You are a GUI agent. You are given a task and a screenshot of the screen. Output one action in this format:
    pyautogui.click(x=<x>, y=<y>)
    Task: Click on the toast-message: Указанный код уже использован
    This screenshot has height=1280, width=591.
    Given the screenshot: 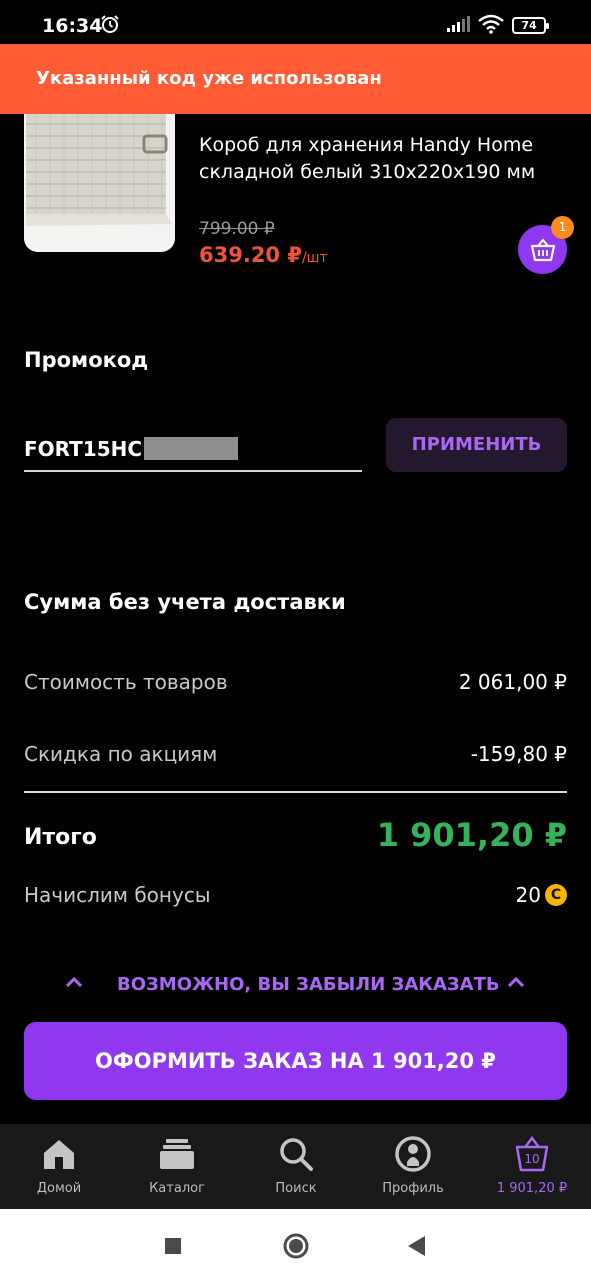 What is the action you would take?
    pyautogui.click(x=209, y=78)
    